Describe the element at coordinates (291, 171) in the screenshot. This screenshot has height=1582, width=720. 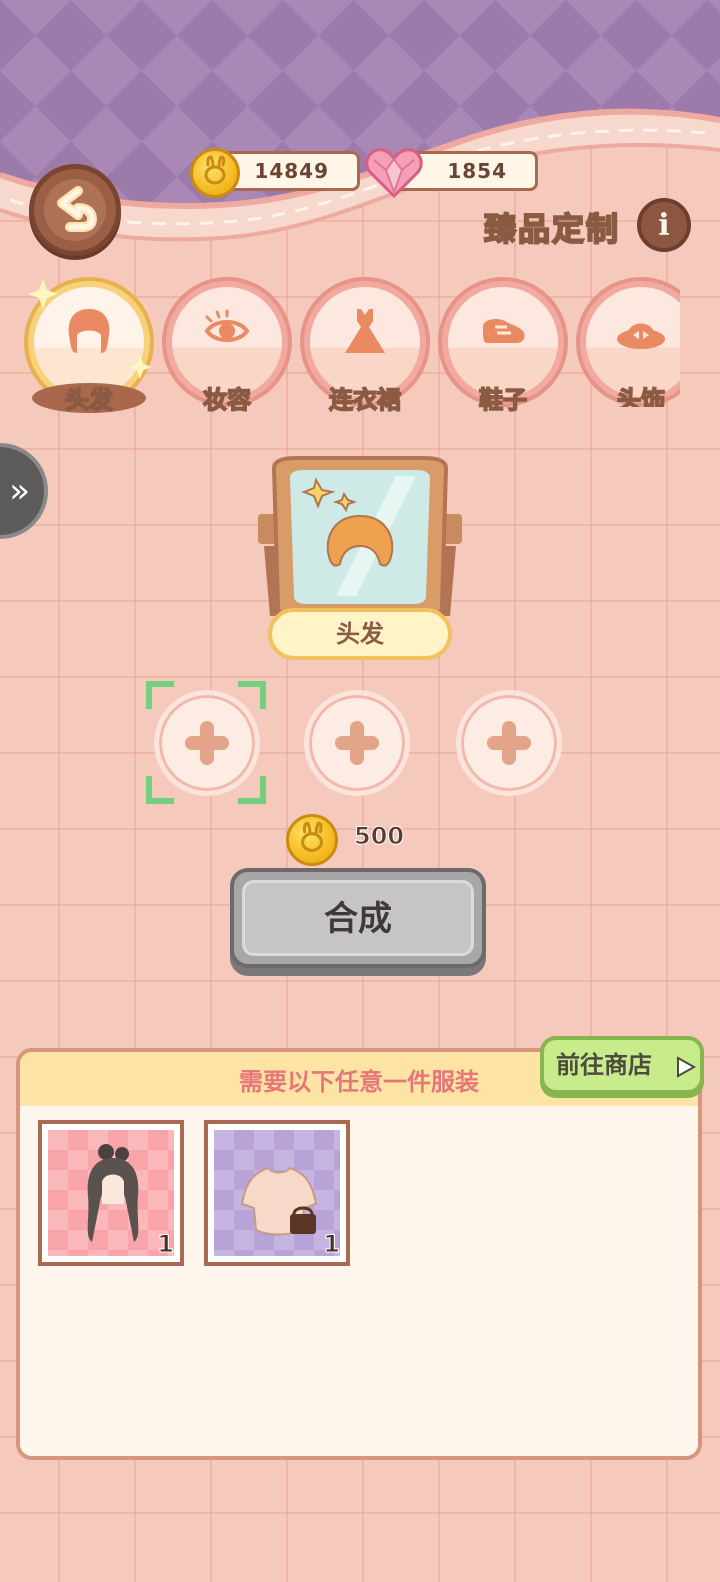
I see `coin-amount: 14849` at that location.